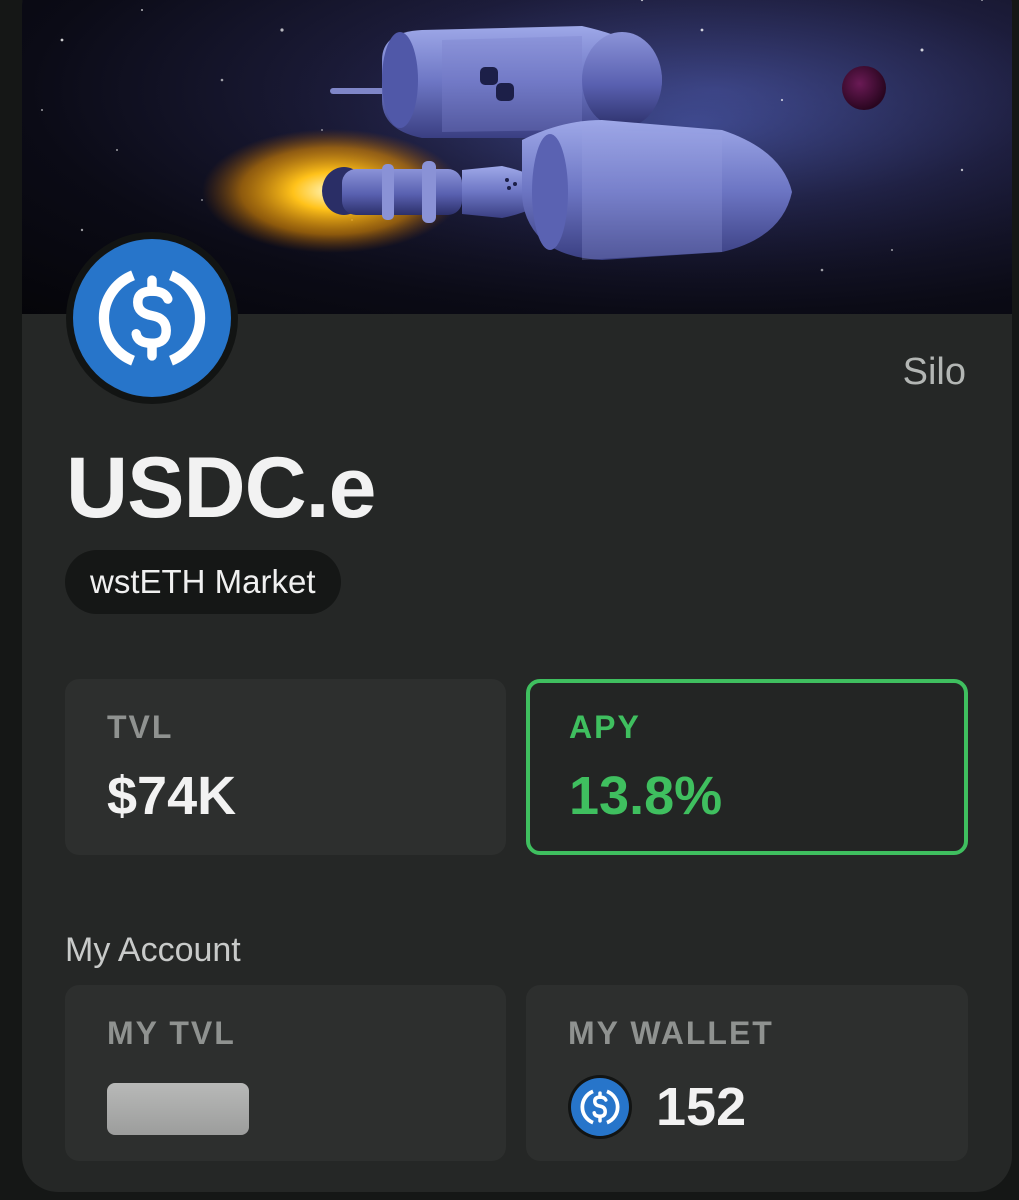 This screenshot has width=1019, height=1200. What do you see at coordinates (934, 372) in the screenshot?
I see `protocol-name: Silo` at bounding box center [934, 372].